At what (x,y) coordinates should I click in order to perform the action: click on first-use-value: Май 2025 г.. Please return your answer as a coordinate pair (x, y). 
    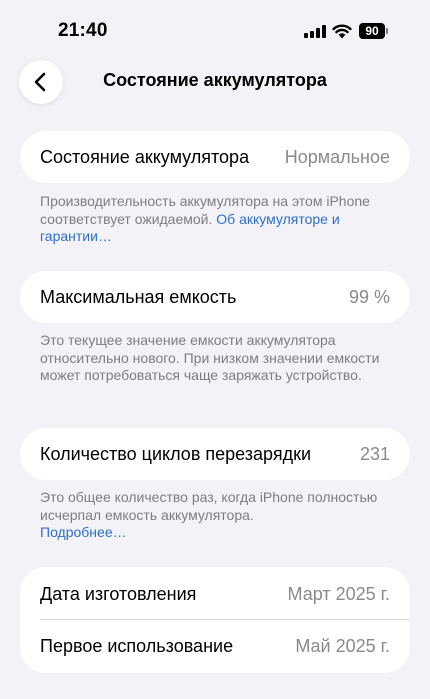
    Looking at the image, I should click on (342, 645).